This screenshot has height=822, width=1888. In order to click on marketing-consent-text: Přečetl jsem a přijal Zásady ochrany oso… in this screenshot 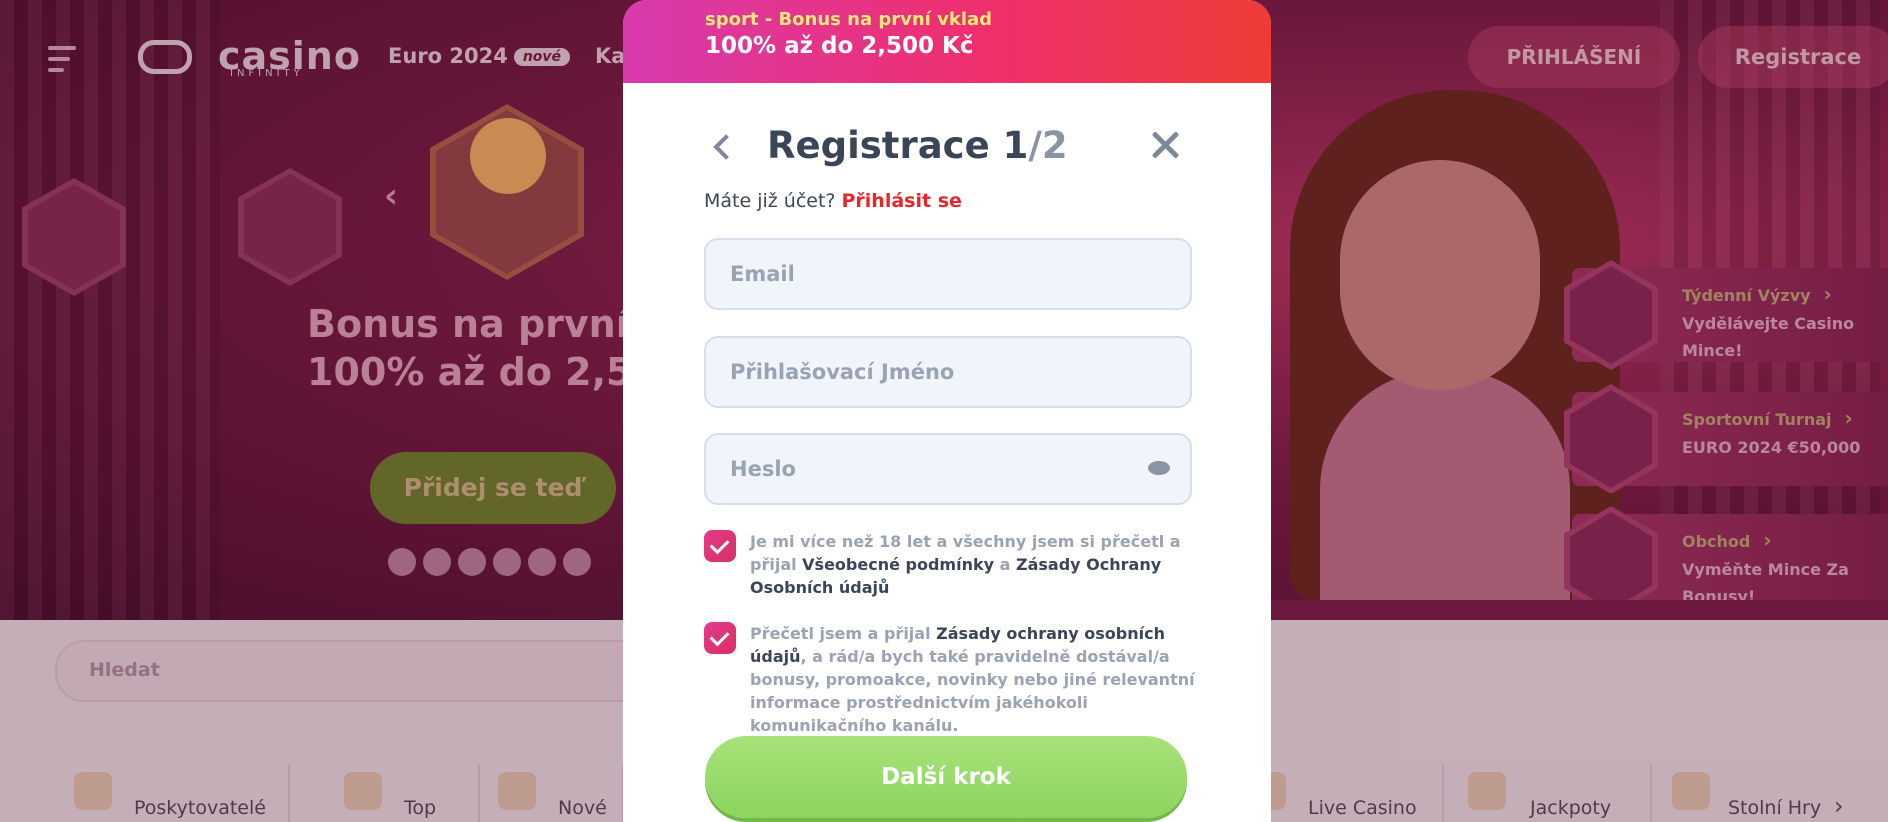, I will do `click(975, 679)`.